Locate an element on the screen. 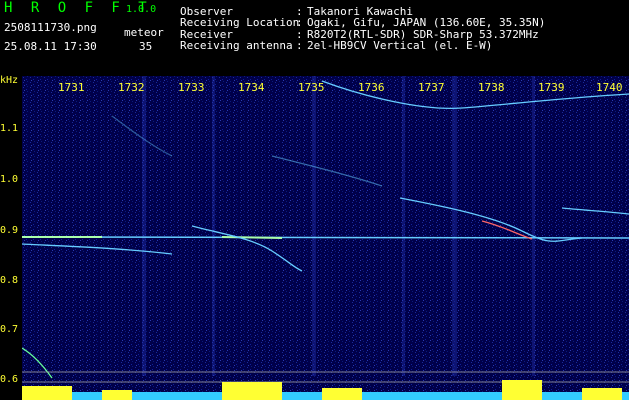 The height and width of the screenshot is (400, 629). meteor-label: meteor is located at coordinates (144, 32).